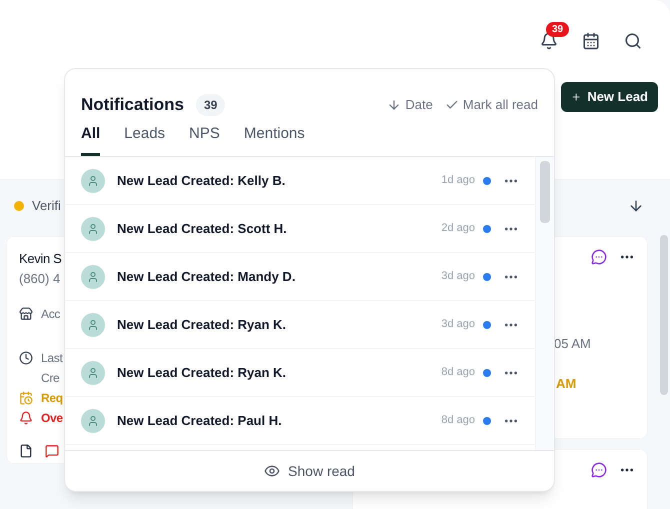 This screenshot has width=670, height=509. Describe the element at coordinates (300, 373) in the screenshot. I see `notification-item: New Lead Created: Ryan K. 8d ago` at that location.